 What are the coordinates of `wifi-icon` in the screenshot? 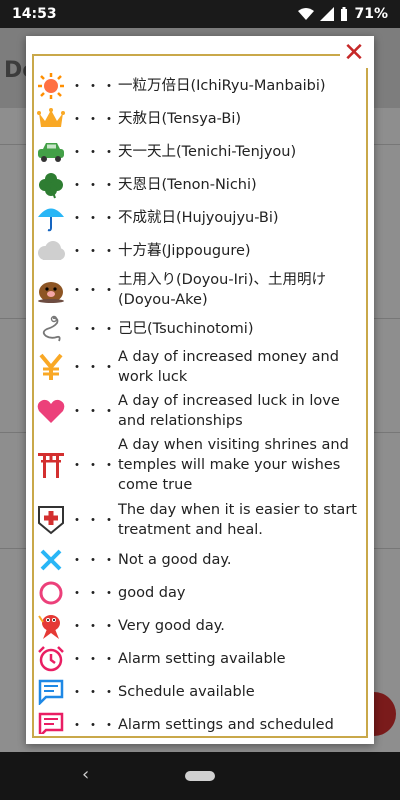 It's located at (306, 14).